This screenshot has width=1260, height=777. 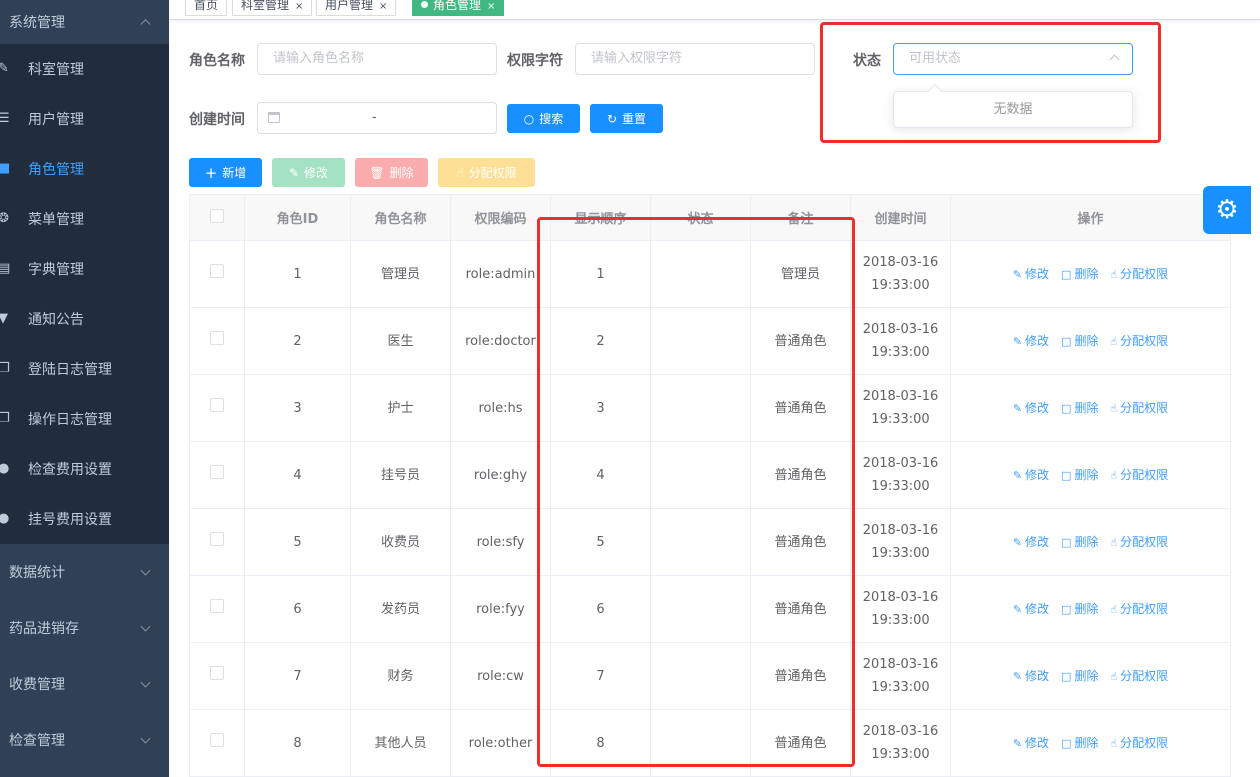 I want to click on created-time: 19:33:00, so click(x=900, y=285).